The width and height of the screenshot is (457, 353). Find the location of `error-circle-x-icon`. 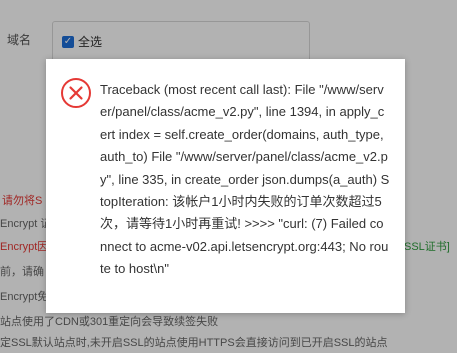

error-circle-x-icon is located at coordinates (76, 93).